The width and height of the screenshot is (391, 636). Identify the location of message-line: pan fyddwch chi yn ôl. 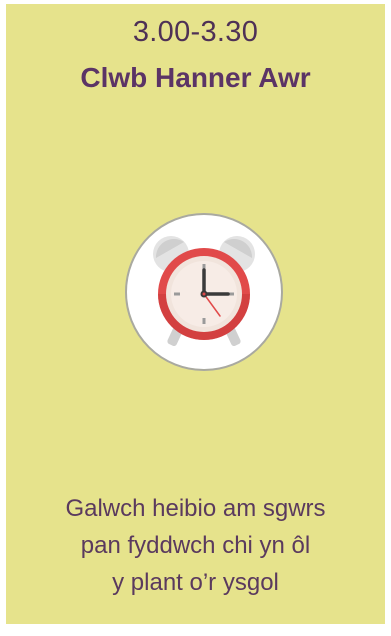
(195, 545).